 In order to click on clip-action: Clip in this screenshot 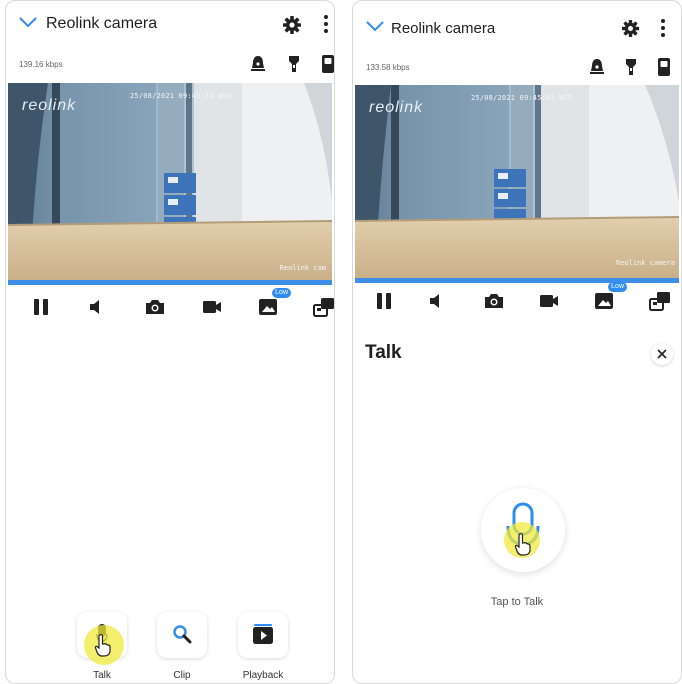, I will do `click(182, 646)`.